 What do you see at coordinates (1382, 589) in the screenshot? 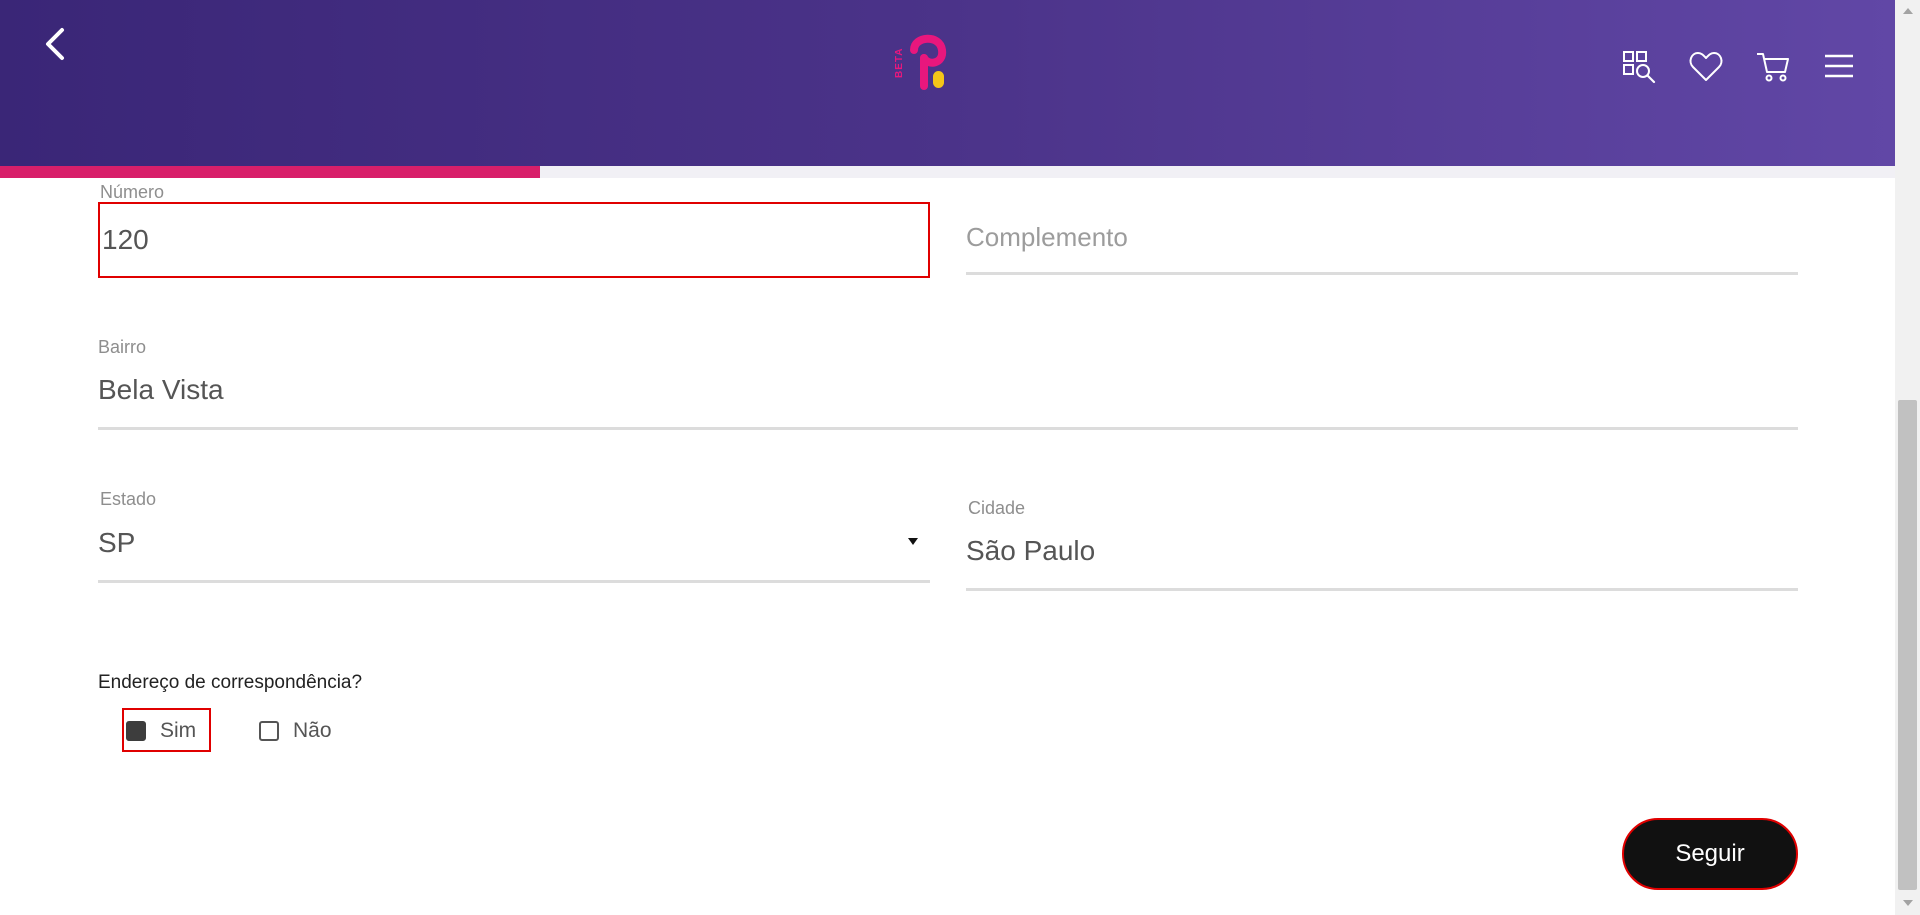
I see `cidade-underline` at bounding box center [1382, 589].